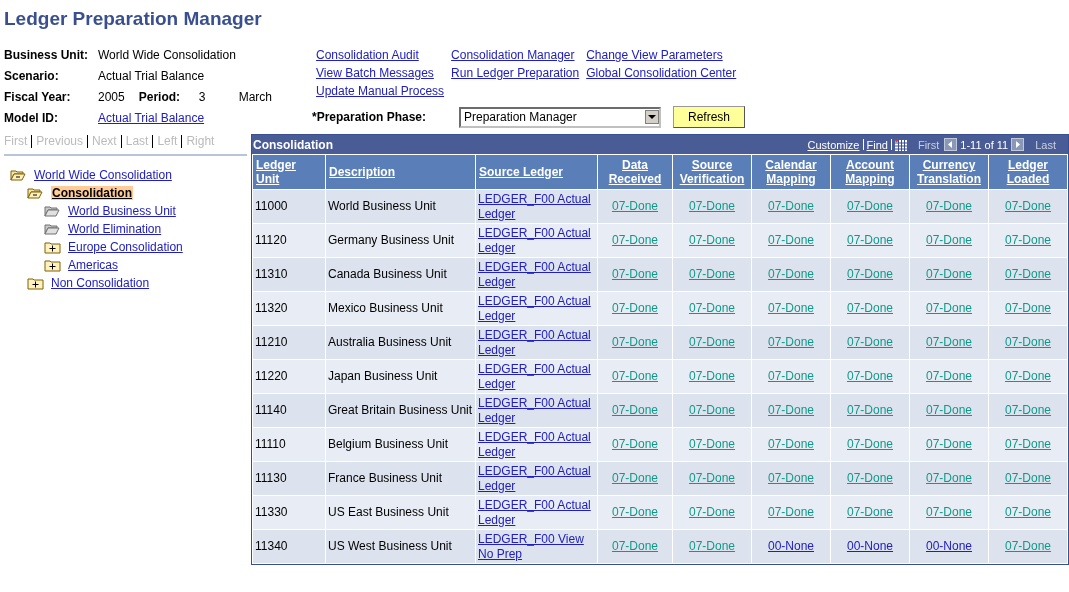  What do you see at coordinates (1045, 144) in the screenshot?
I see `pager-label: Last` at bounding box center [1045, 144].